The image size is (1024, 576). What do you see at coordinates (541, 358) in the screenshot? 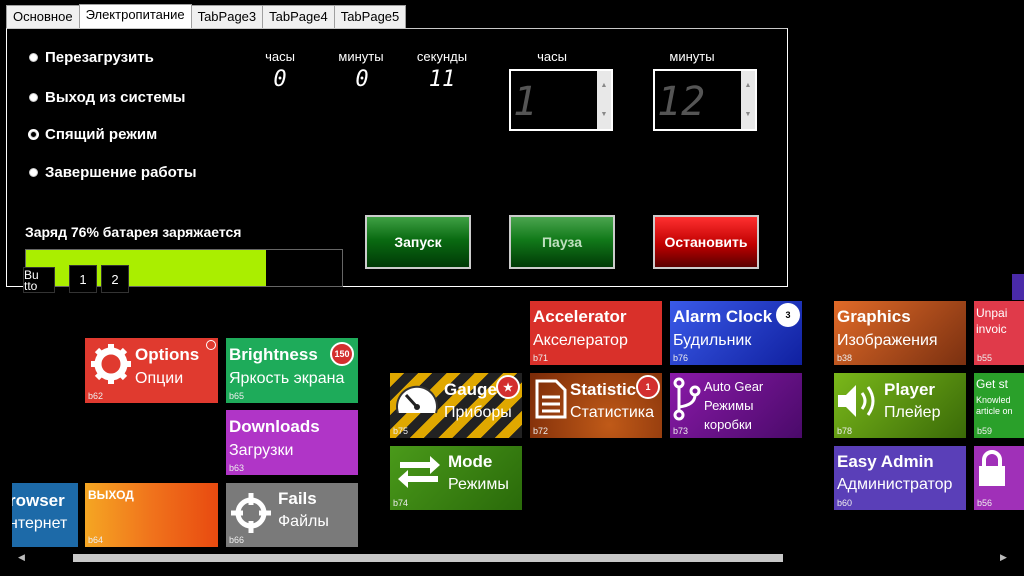
I see `tile-id: b71` at bounding box center [541, 358].